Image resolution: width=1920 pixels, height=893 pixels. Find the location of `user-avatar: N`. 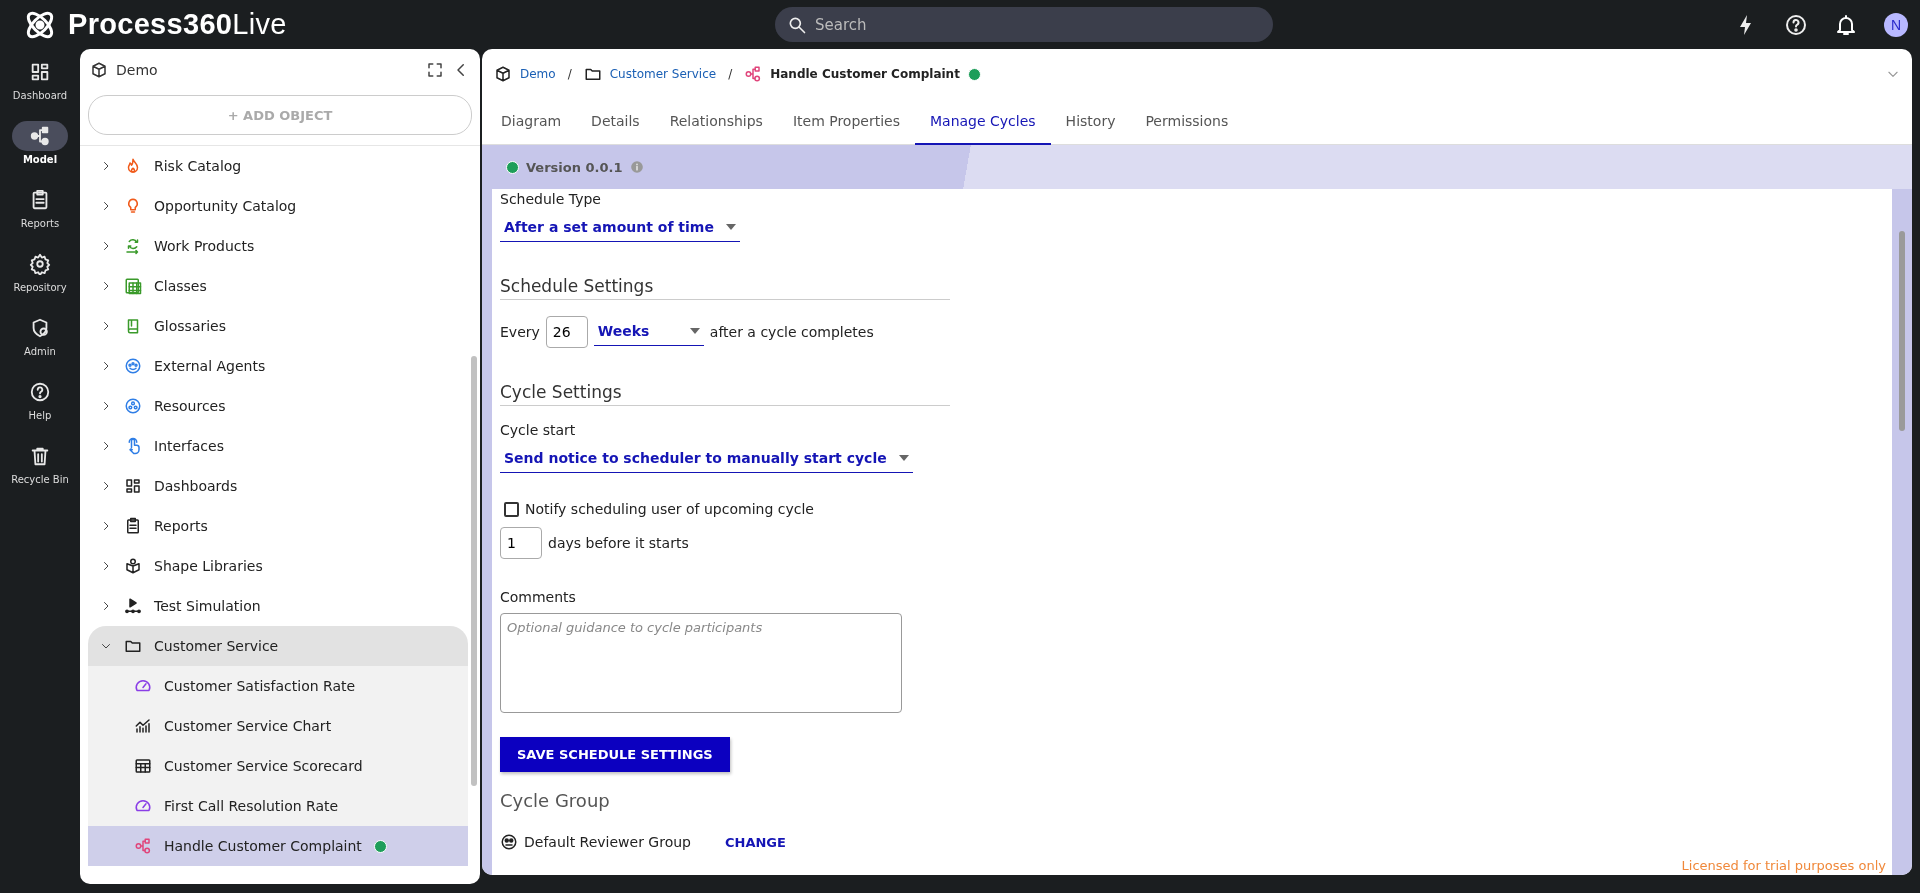

user-avatar: N is located at coordinates (1896, 24).